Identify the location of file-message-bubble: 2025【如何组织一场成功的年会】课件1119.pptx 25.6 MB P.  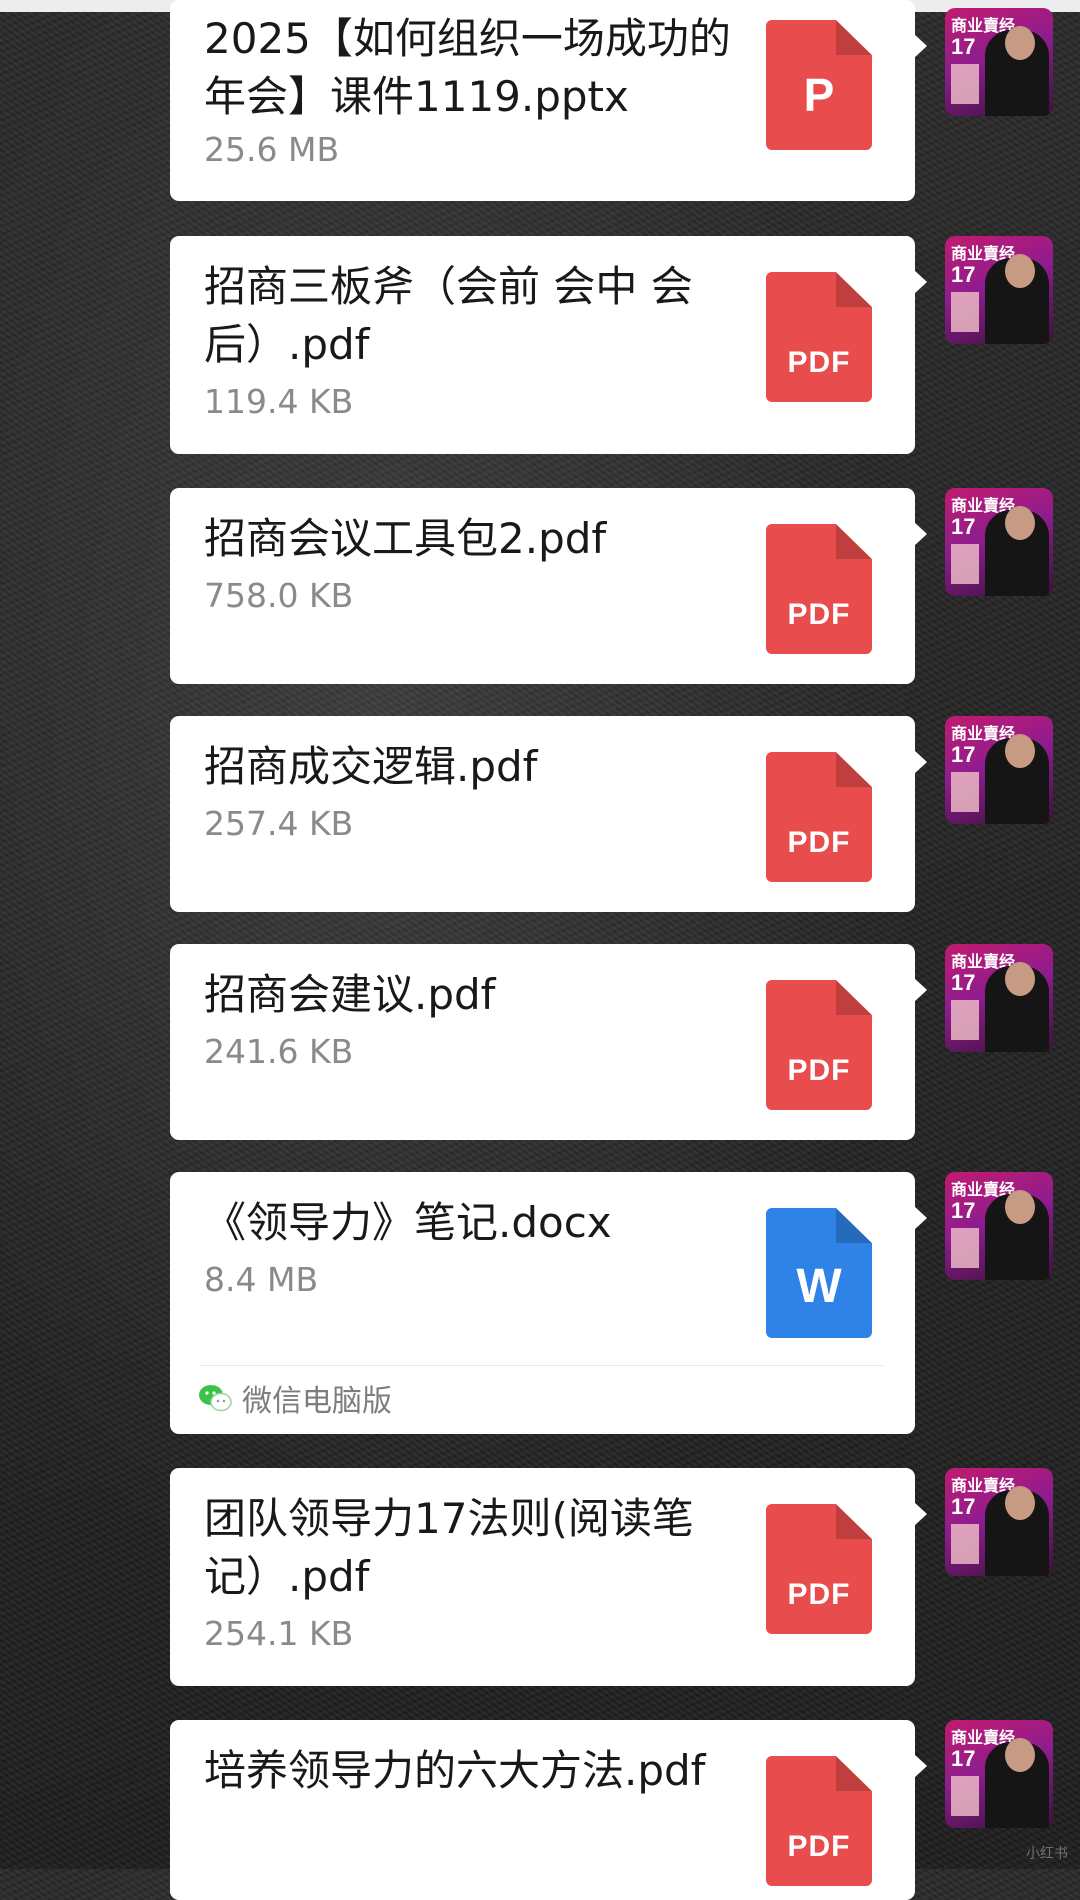
(548, 100).